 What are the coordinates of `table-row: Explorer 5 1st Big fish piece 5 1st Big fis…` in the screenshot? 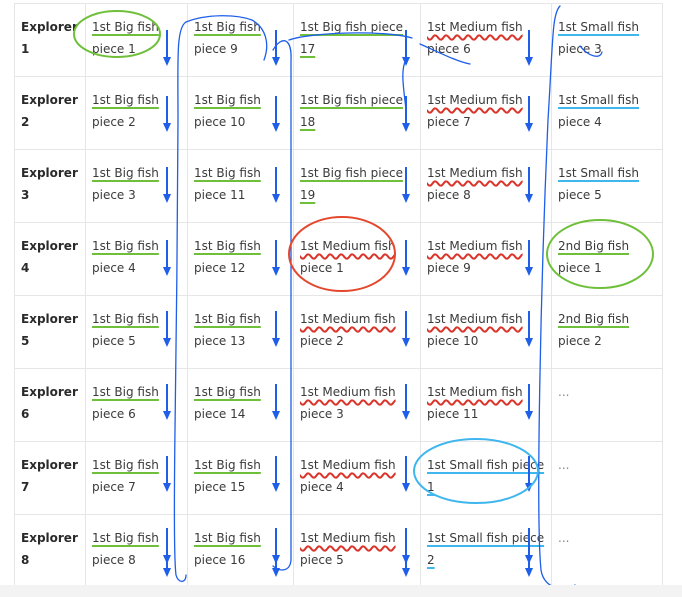 It's located at (338, 332).